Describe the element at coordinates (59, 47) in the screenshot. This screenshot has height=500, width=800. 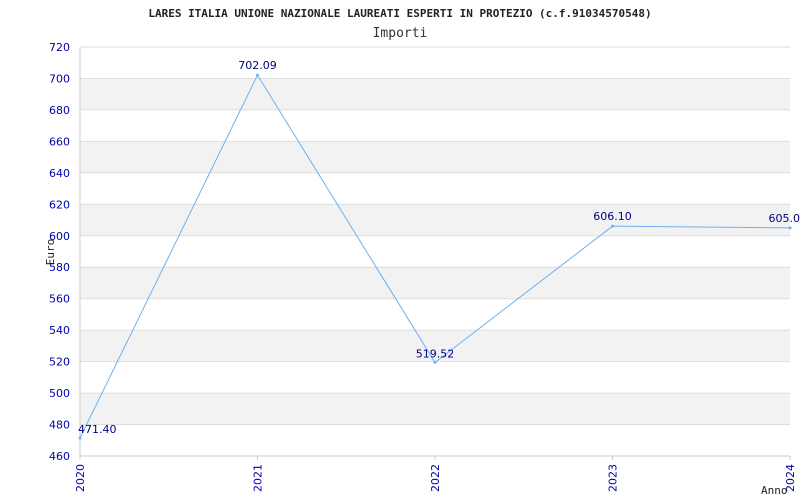
I see `y-tick-label: 720` at that location.